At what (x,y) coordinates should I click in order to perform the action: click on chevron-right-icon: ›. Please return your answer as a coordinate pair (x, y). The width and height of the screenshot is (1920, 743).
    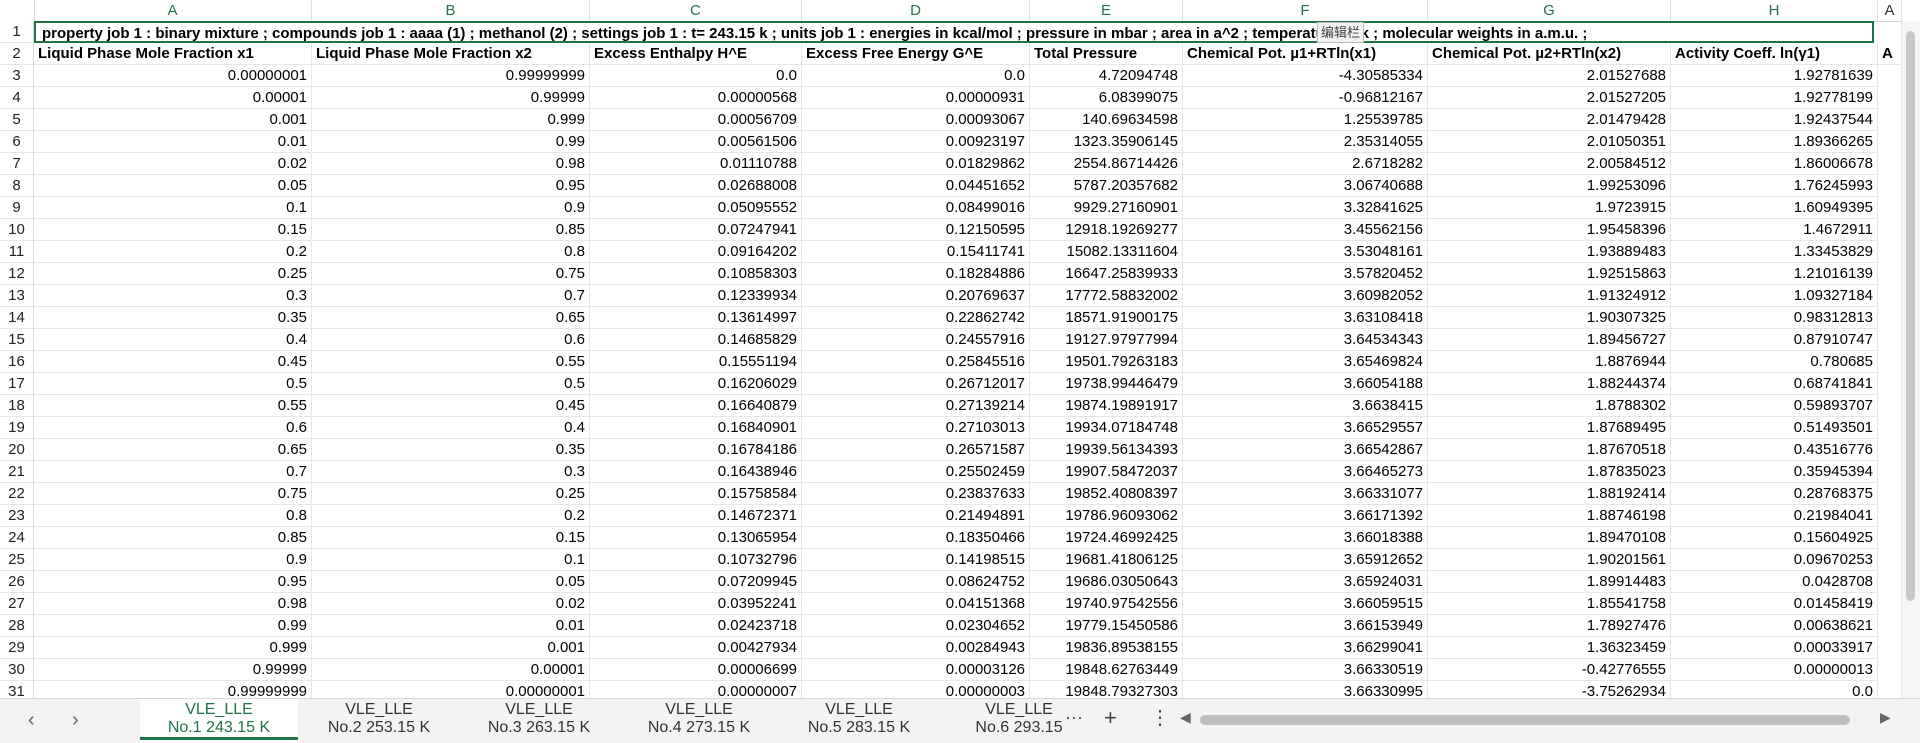
    Looking at the image, I should click on (75, 720).